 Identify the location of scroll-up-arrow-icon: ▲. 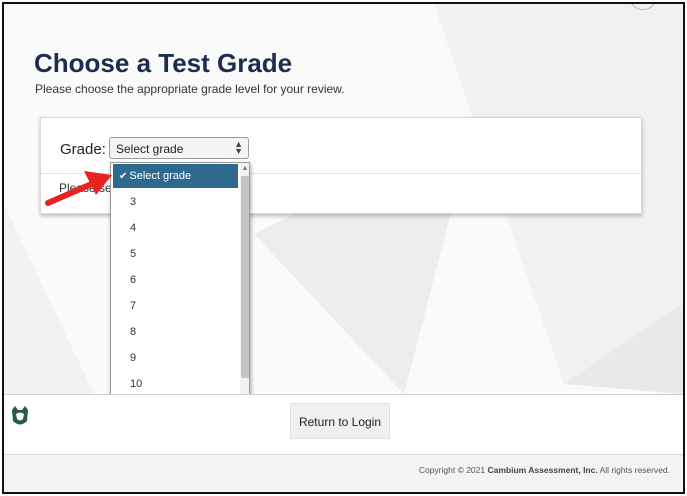
(244, 168).